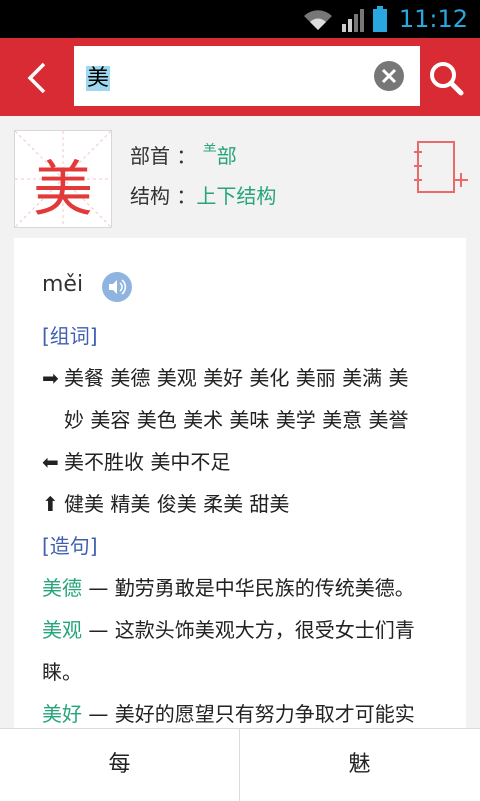  I want to click on radical-row: 部首 ： ⺷部, so click(183, 154).